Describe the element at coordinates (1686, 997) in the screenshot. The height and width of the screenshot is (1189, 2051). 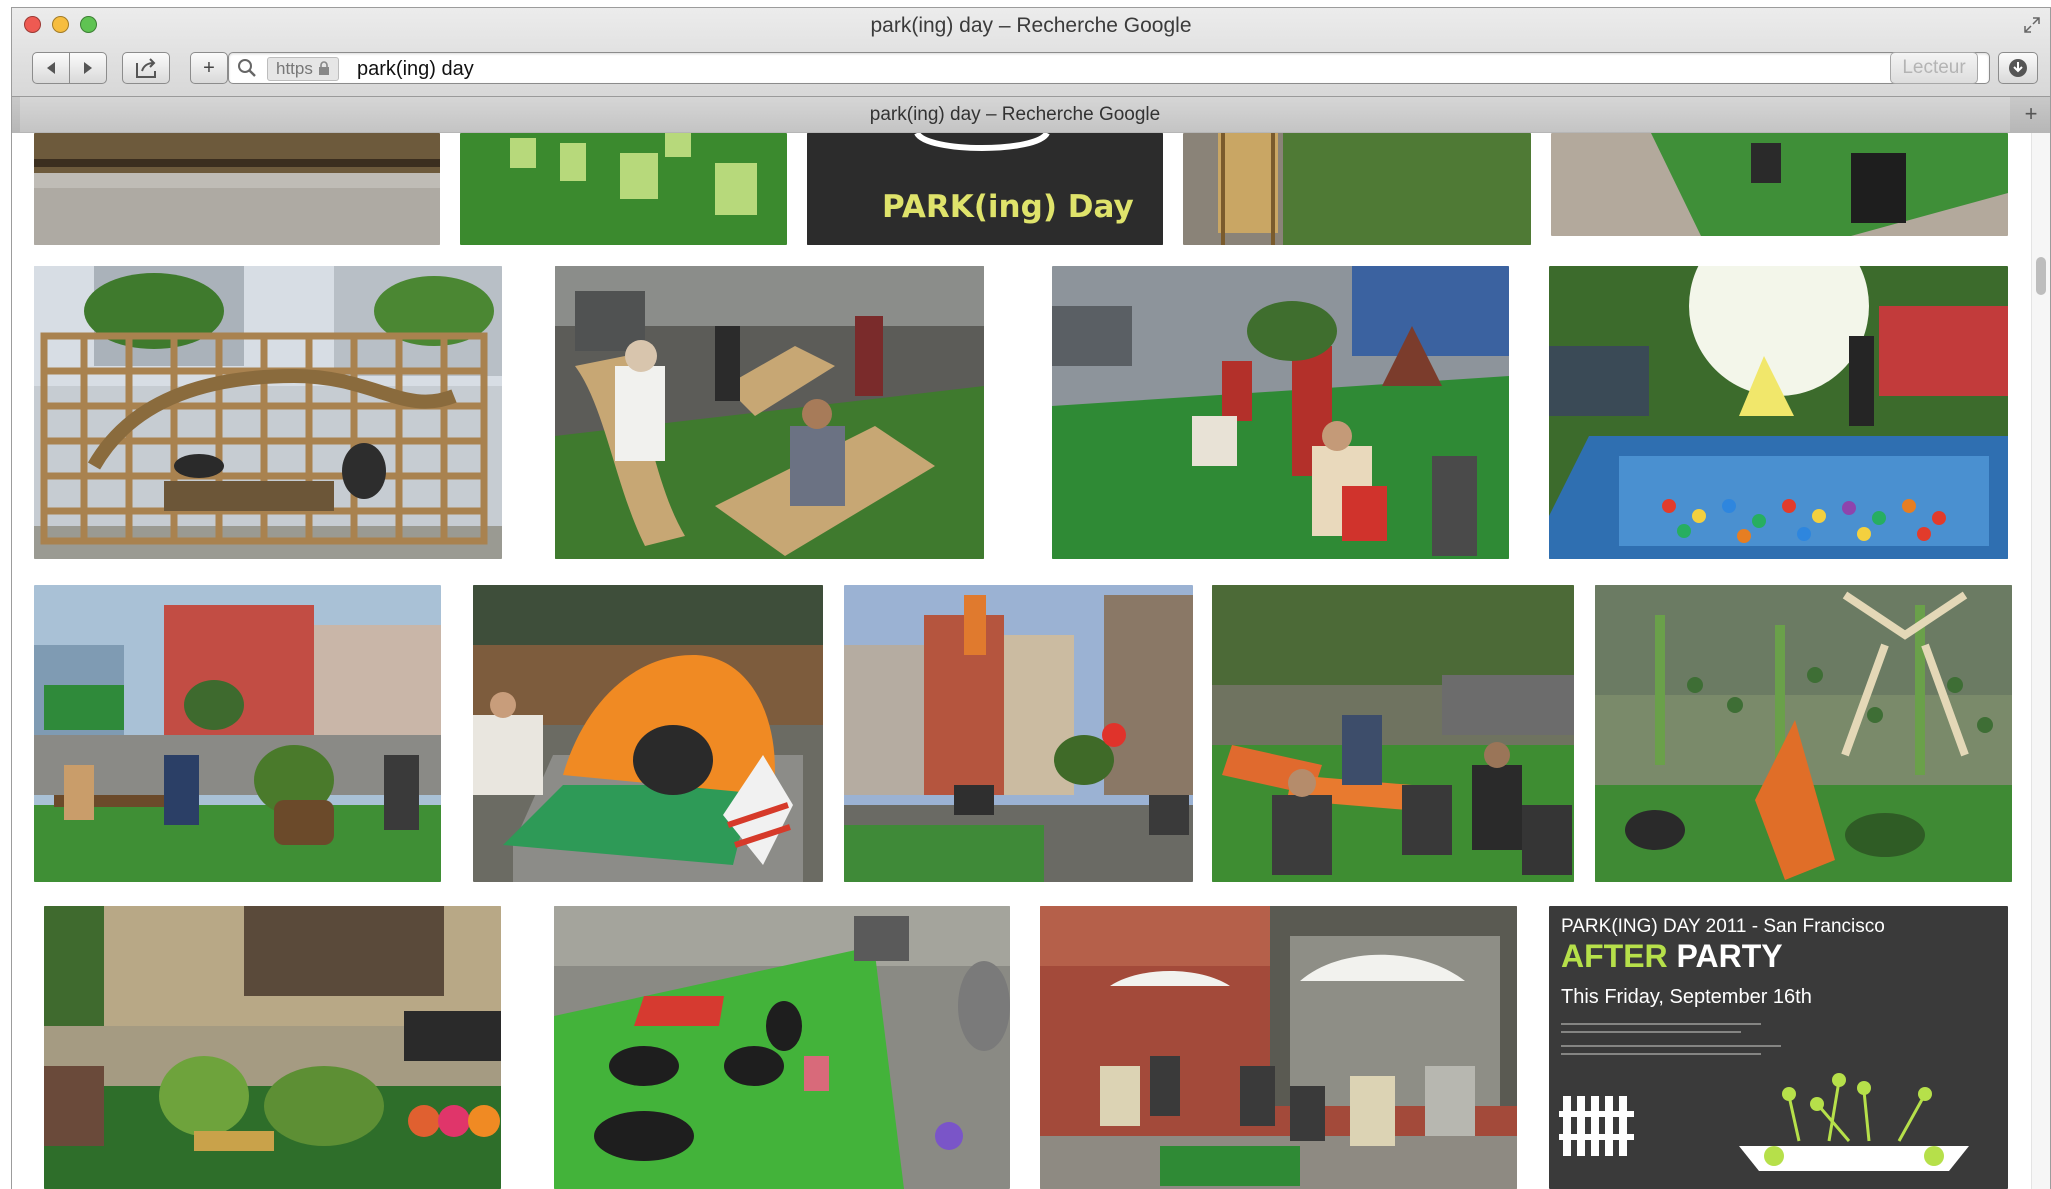
I see `poster-date: This Friday, September 16th` at that location.